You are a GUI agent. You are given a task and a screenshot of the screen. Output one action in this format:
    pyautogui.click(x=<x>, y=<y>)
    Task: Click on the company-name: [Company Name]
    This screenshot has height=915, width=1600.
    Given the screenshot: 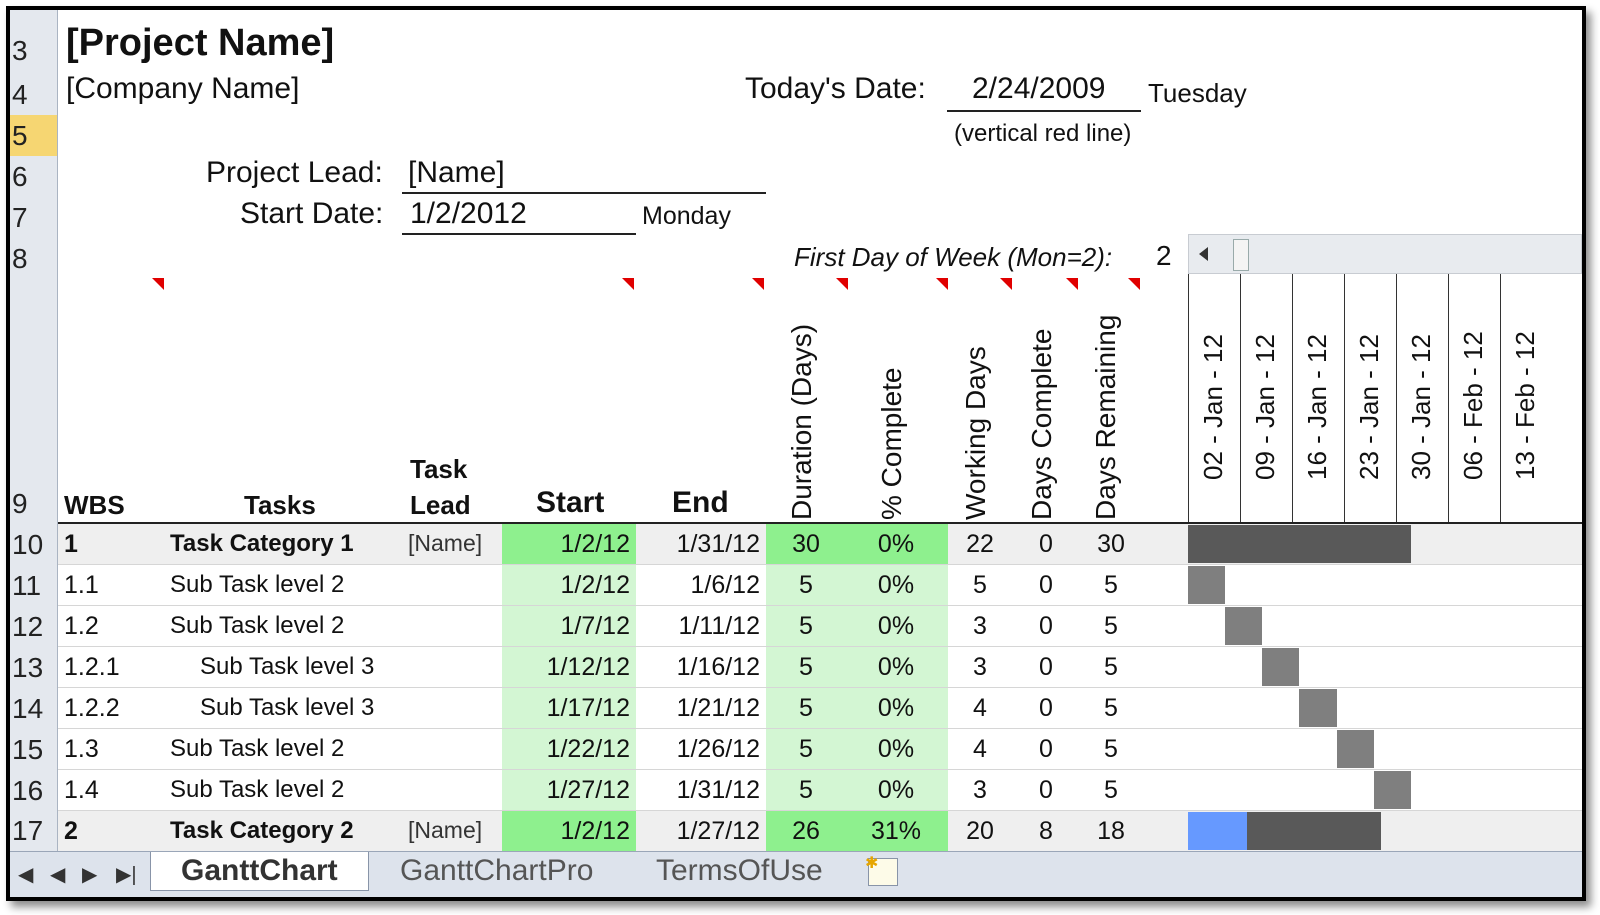 What is the action you would take?
    pyautogui.click(x=182, y=89)
    